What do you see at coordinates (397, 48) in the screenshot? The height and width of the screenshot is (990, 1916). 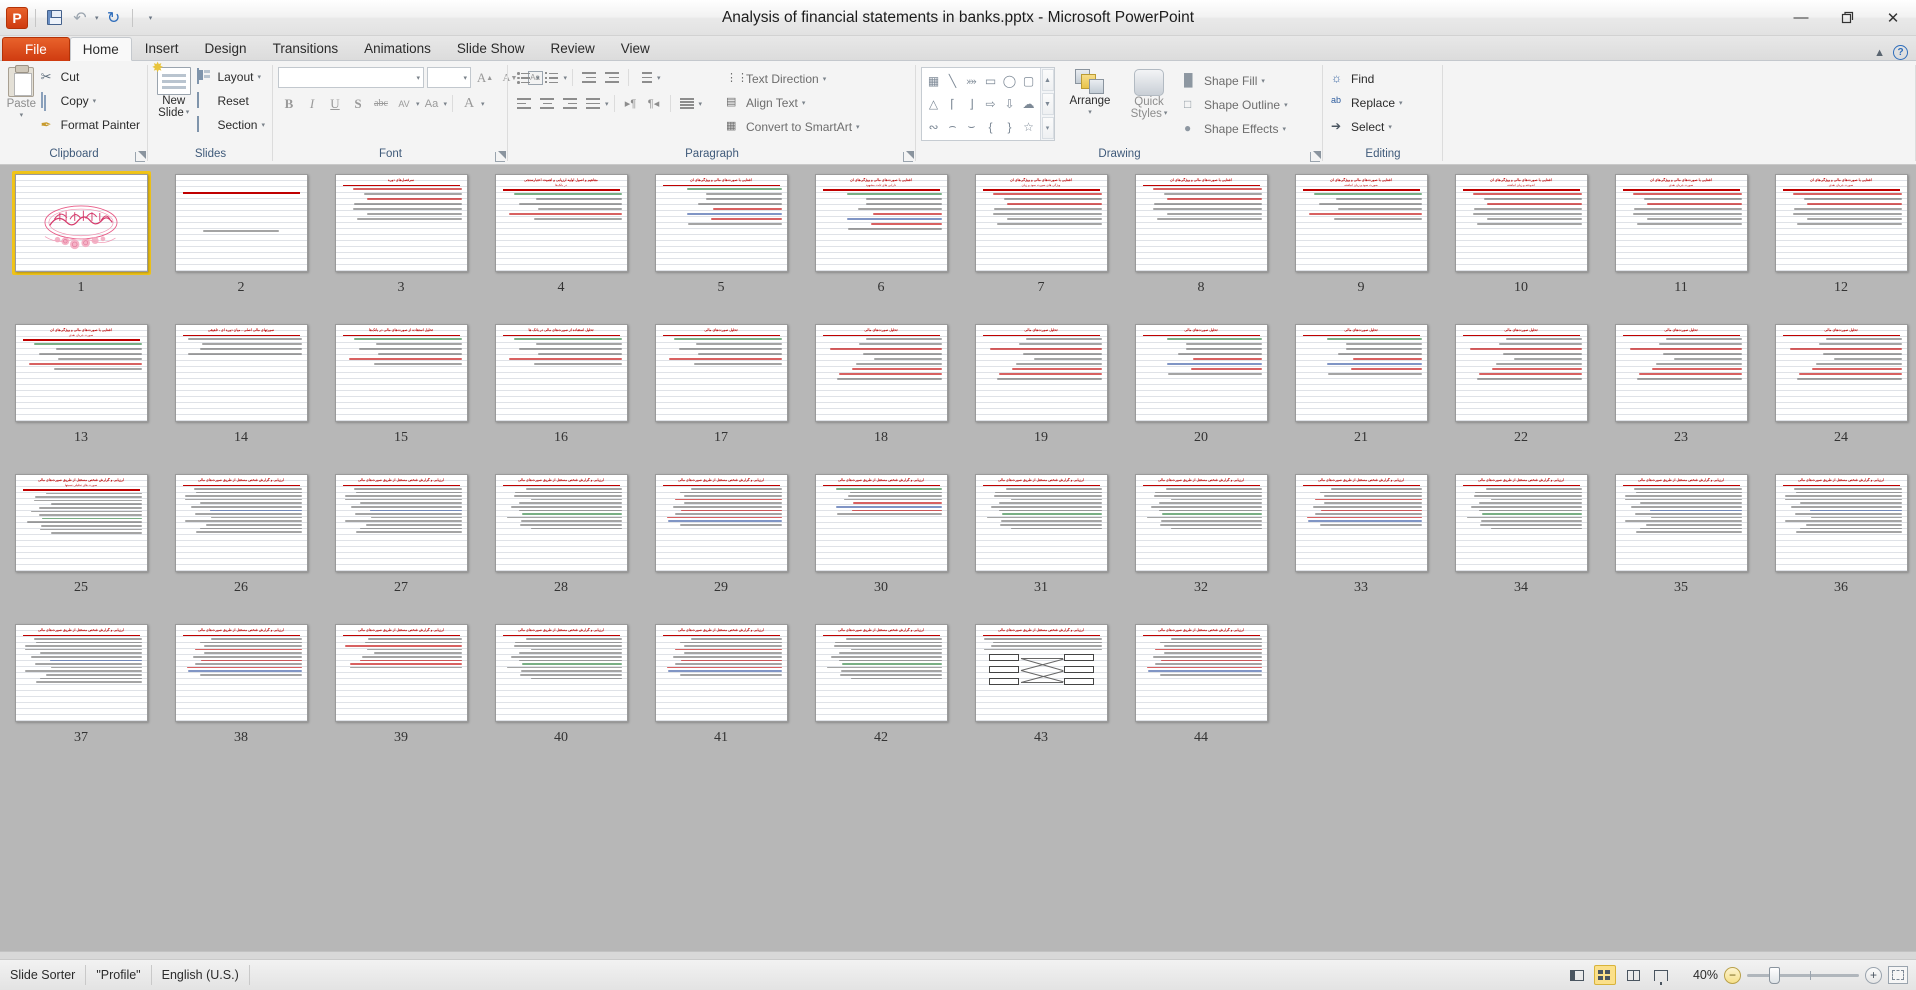 I see `tab-animations: Animations` at bounding box center [397, 48].